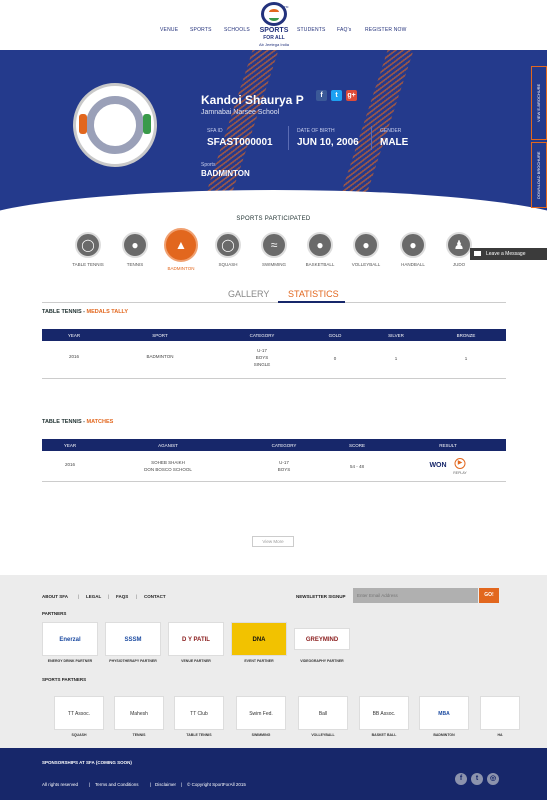  Describe the element at coordinates (259, 639) in the screenshot. I see `partner-logo: DNA` at that location.